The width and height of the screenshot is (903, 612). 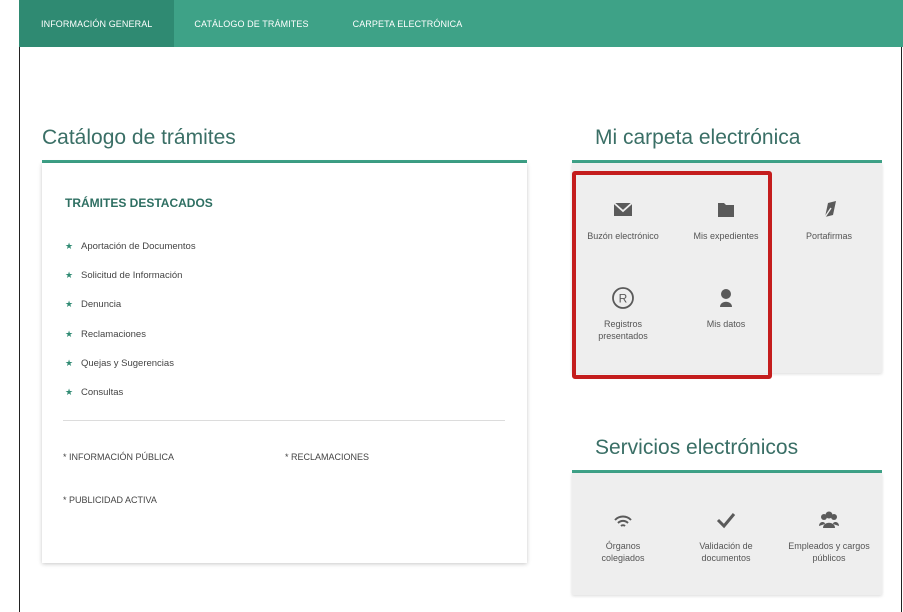 I want to click on procedure-label: Consultas, so click(x=102, y=393).